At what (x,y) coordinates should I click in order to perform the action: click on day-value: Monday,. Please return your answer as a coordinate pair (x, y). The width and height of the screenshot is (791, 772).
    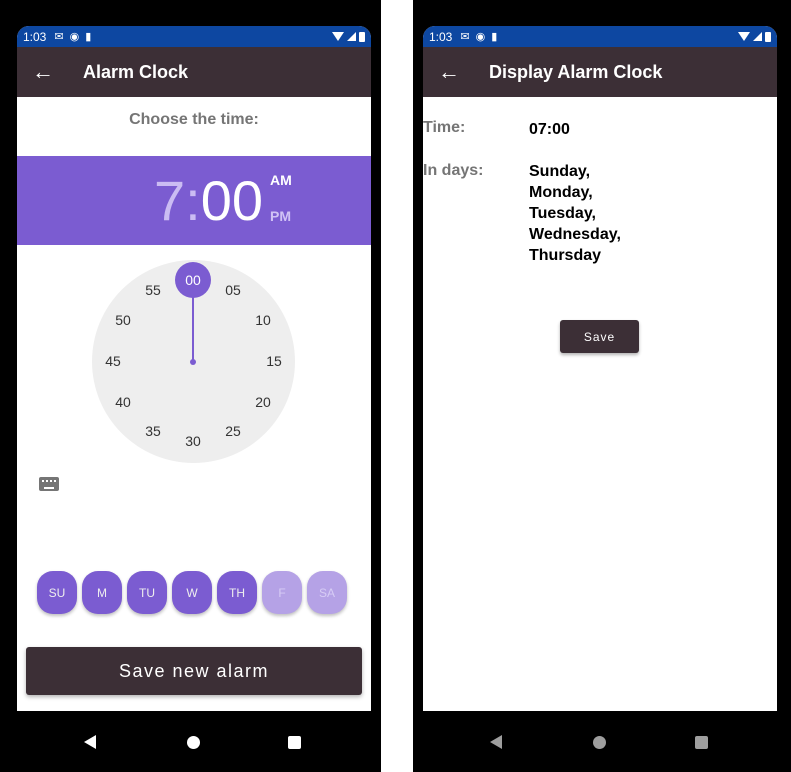
    Looking at the image, I should click on (561, 192).